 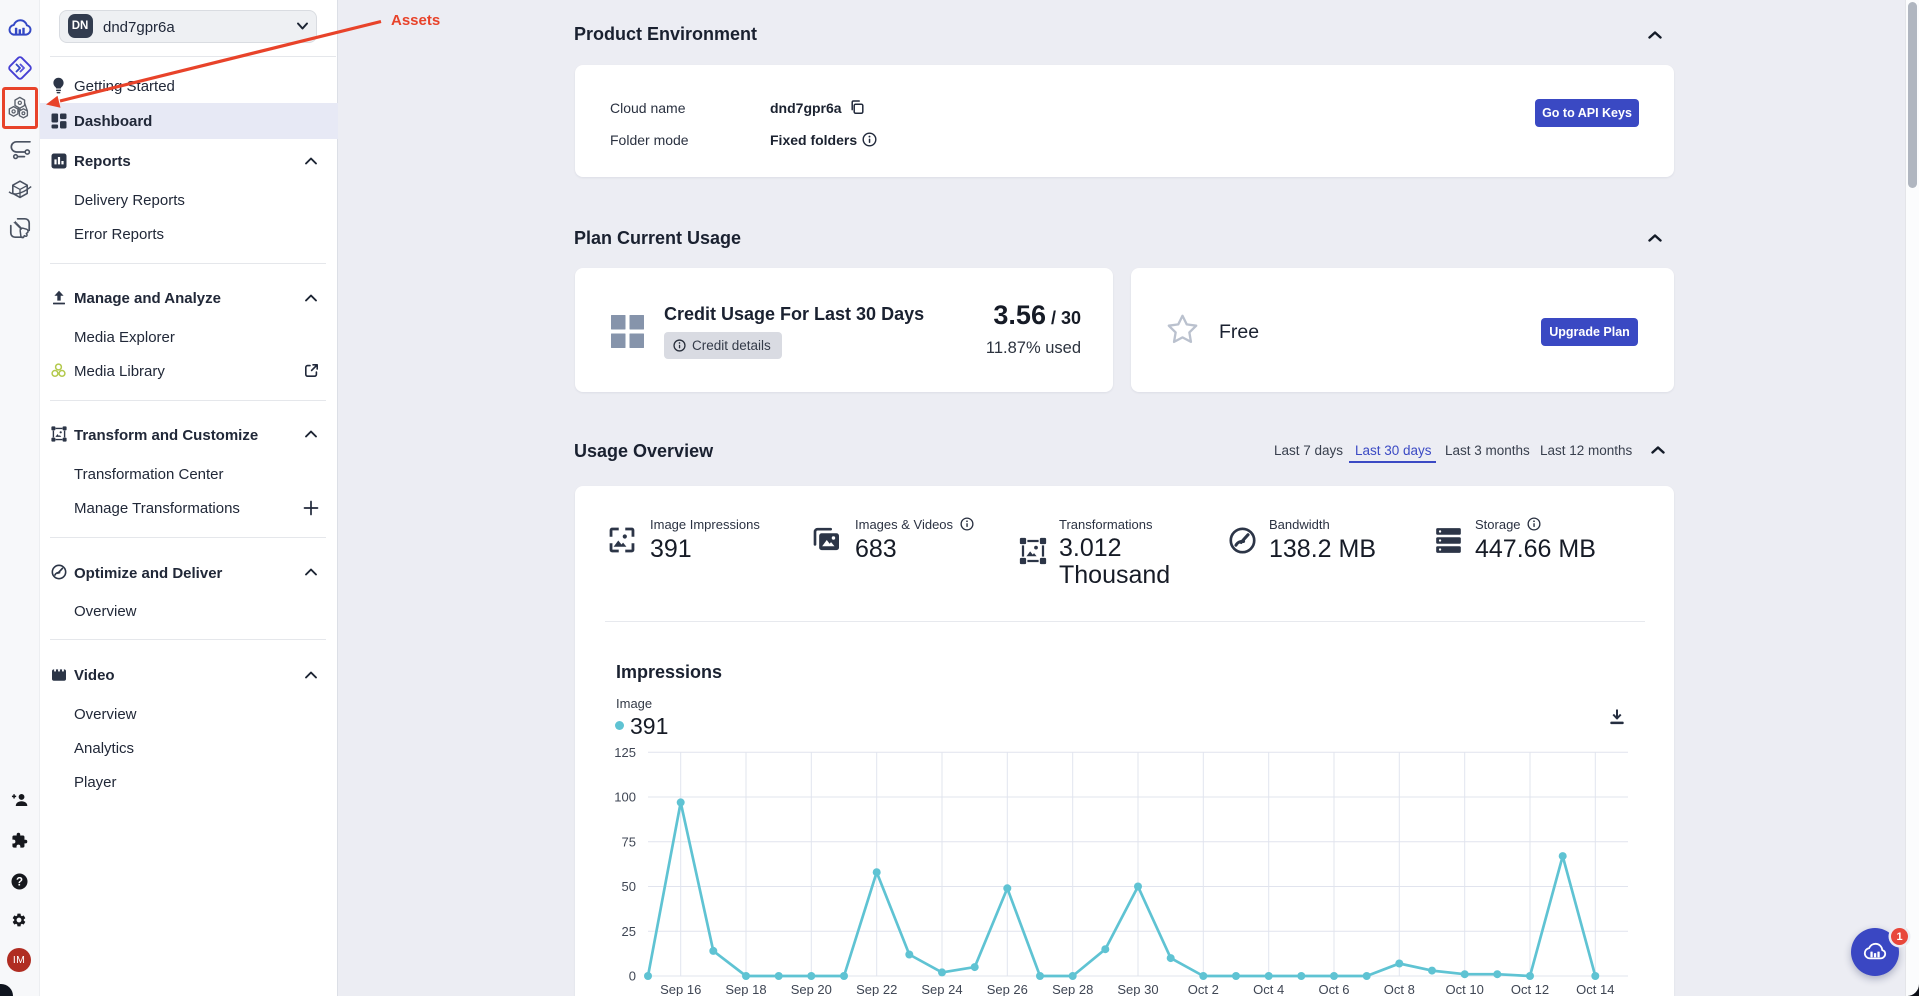 I want to click on svg-text: Sep 30, so click(x=1137, y=989).